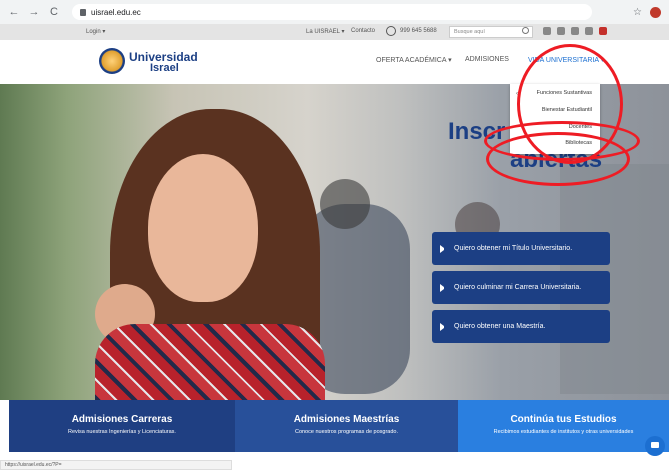 The height and width of the screenshot is (470, 669). I want to click on cta-titulo-button: Quiero obtener mi Título Universitario., so click(521, 248).